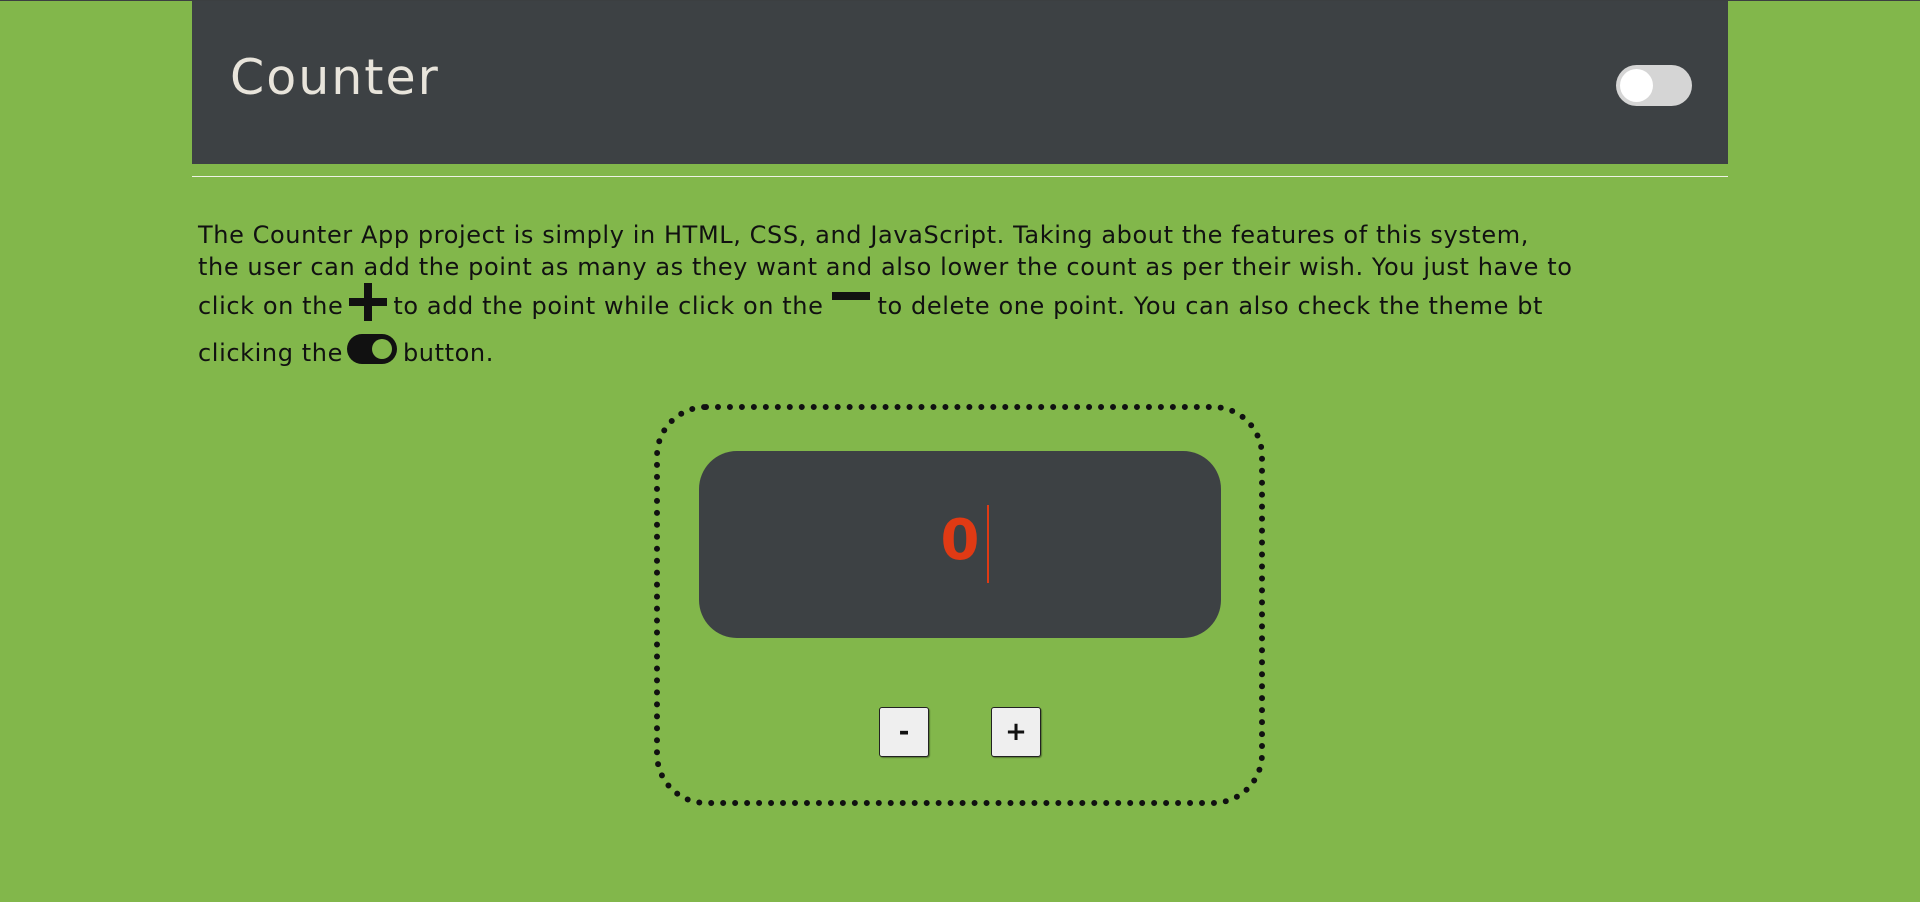  I want to click on minus-icon, so click(850, 296).